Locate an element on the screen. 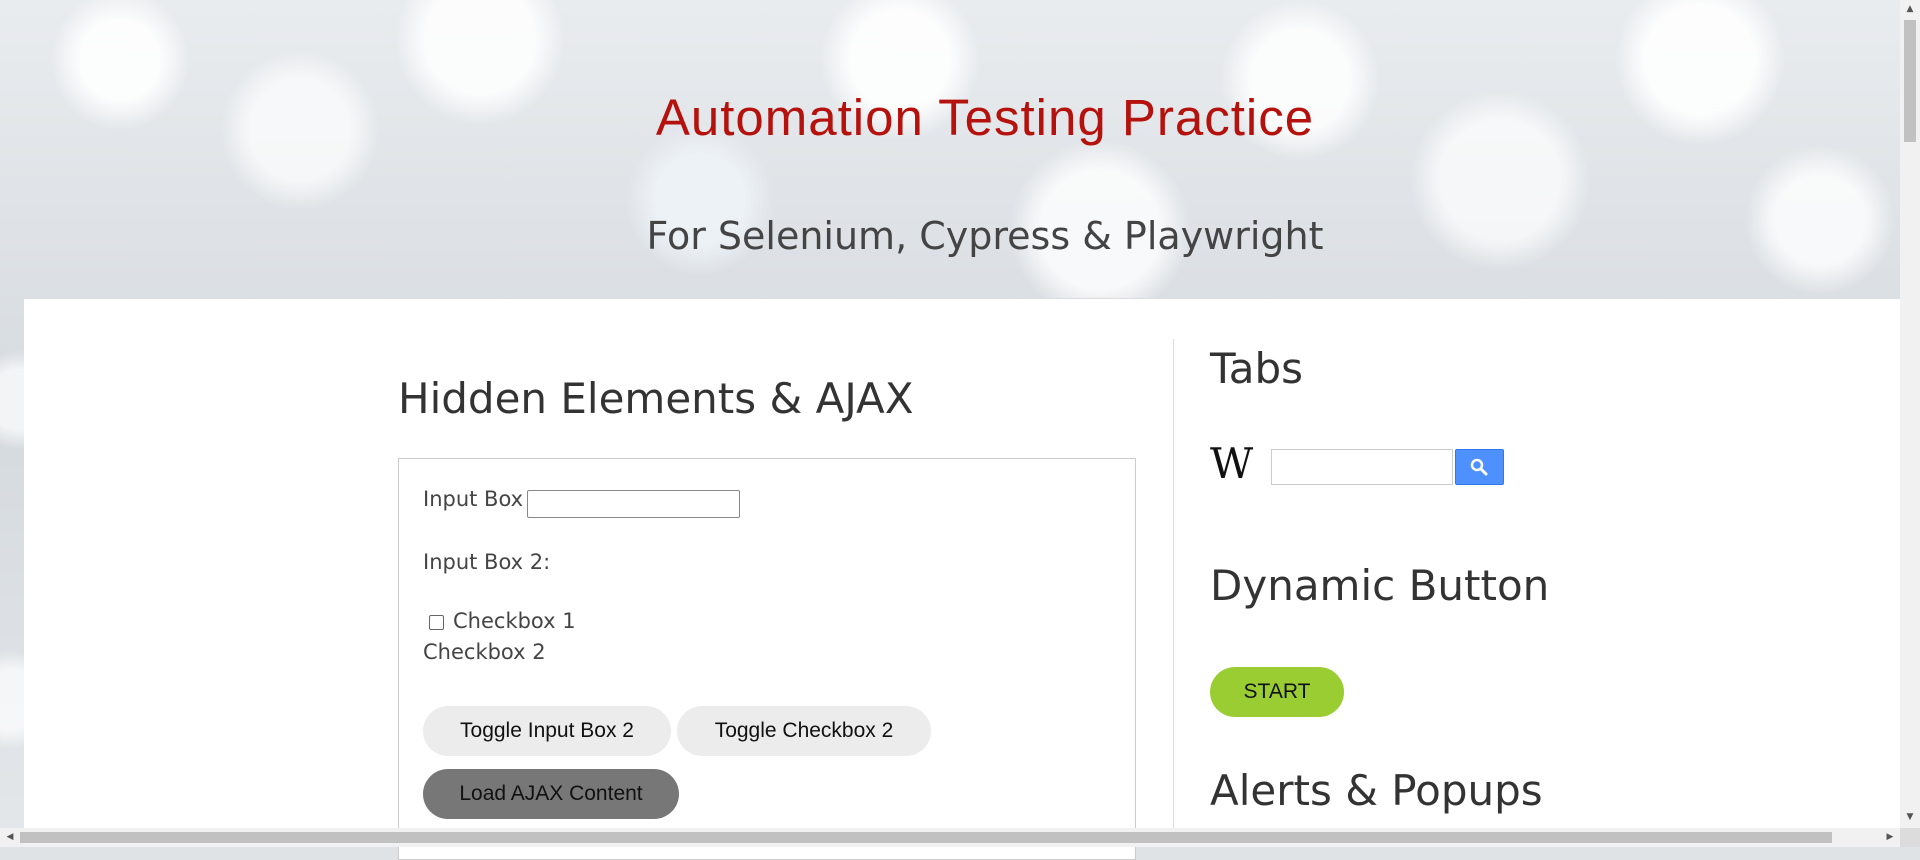  hidden-elements-title: Hidden Elements & AJAX is located at coordinates (656, 398).